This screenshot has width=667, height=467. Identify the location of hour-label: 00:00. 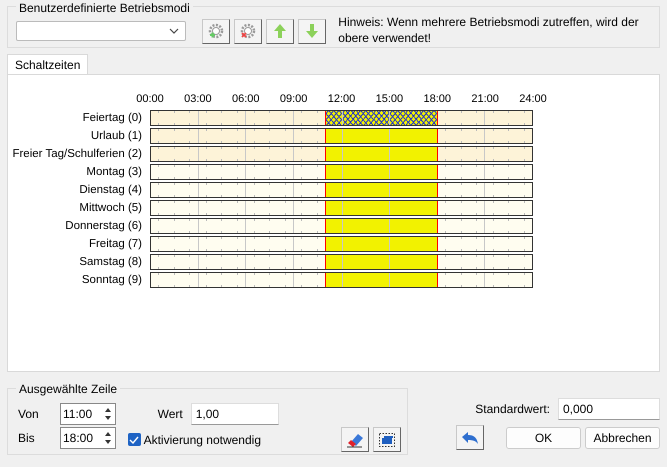
(150, 99).